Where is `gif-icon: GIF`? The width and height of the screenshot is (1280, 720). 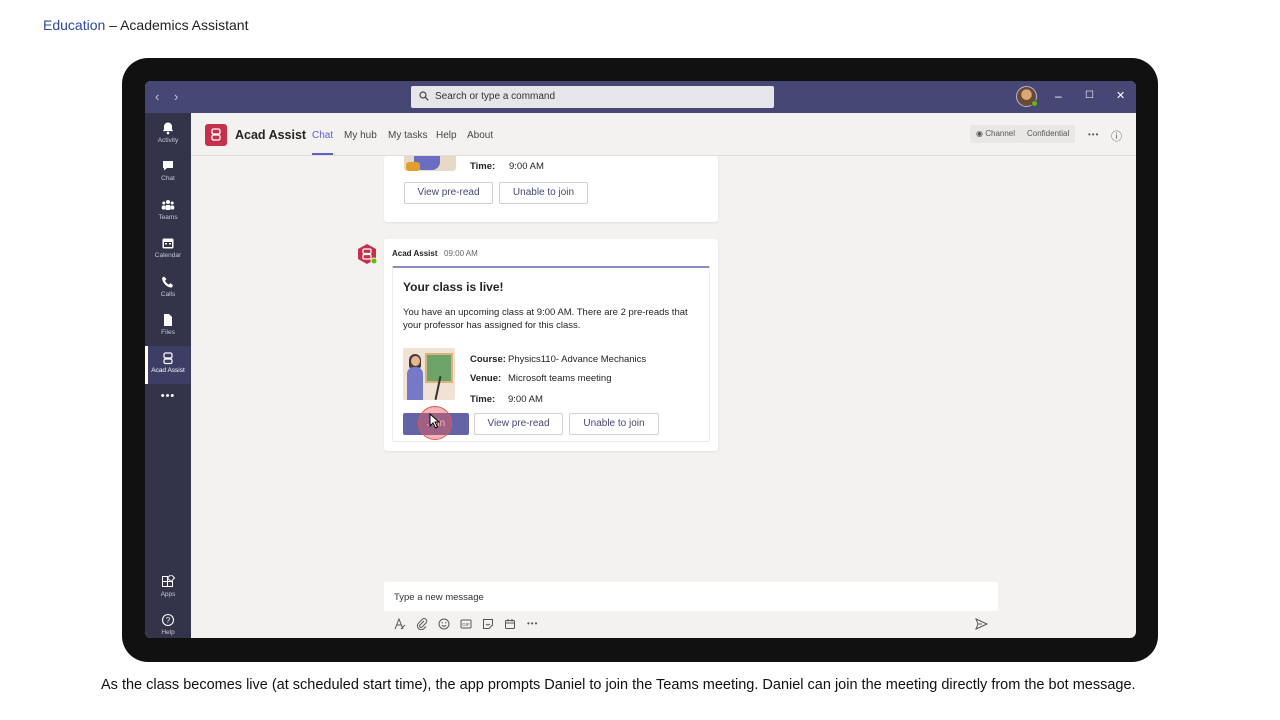
gif-icon: GIF is located at coordinates (466, 624).